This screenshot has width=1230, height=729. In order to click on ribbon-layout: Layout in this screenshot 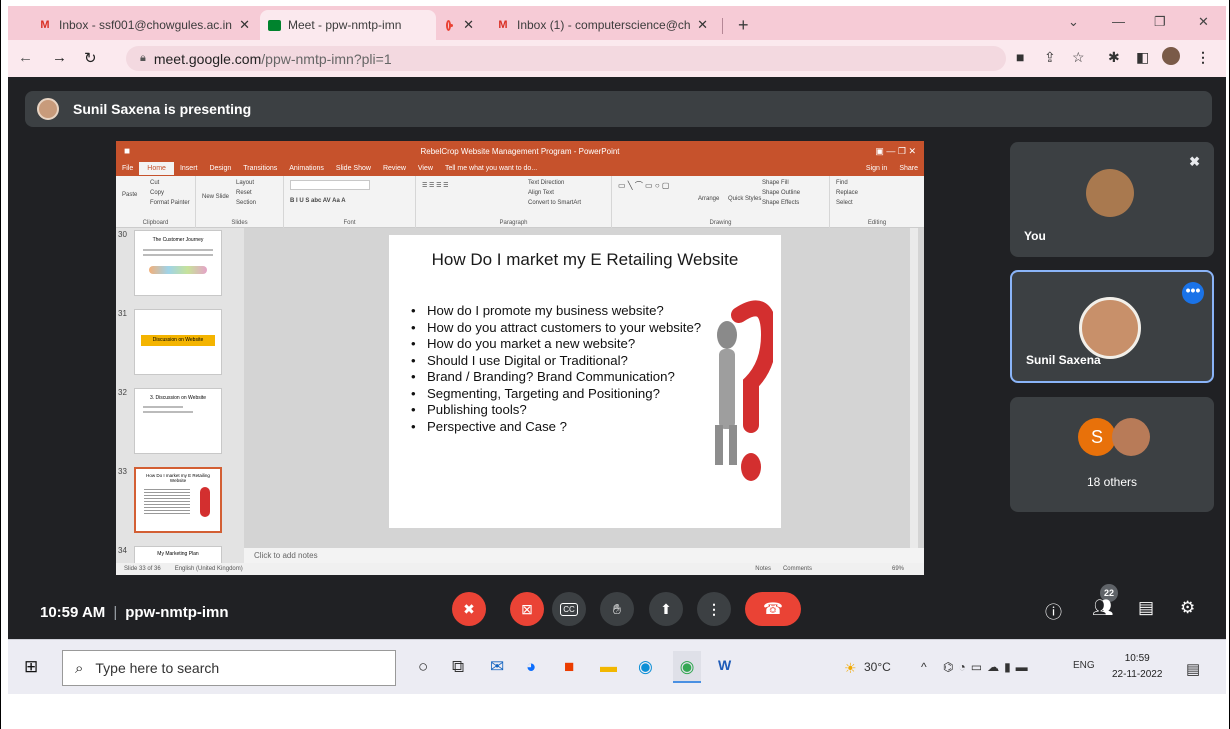, I will do `click(245, 183)`.